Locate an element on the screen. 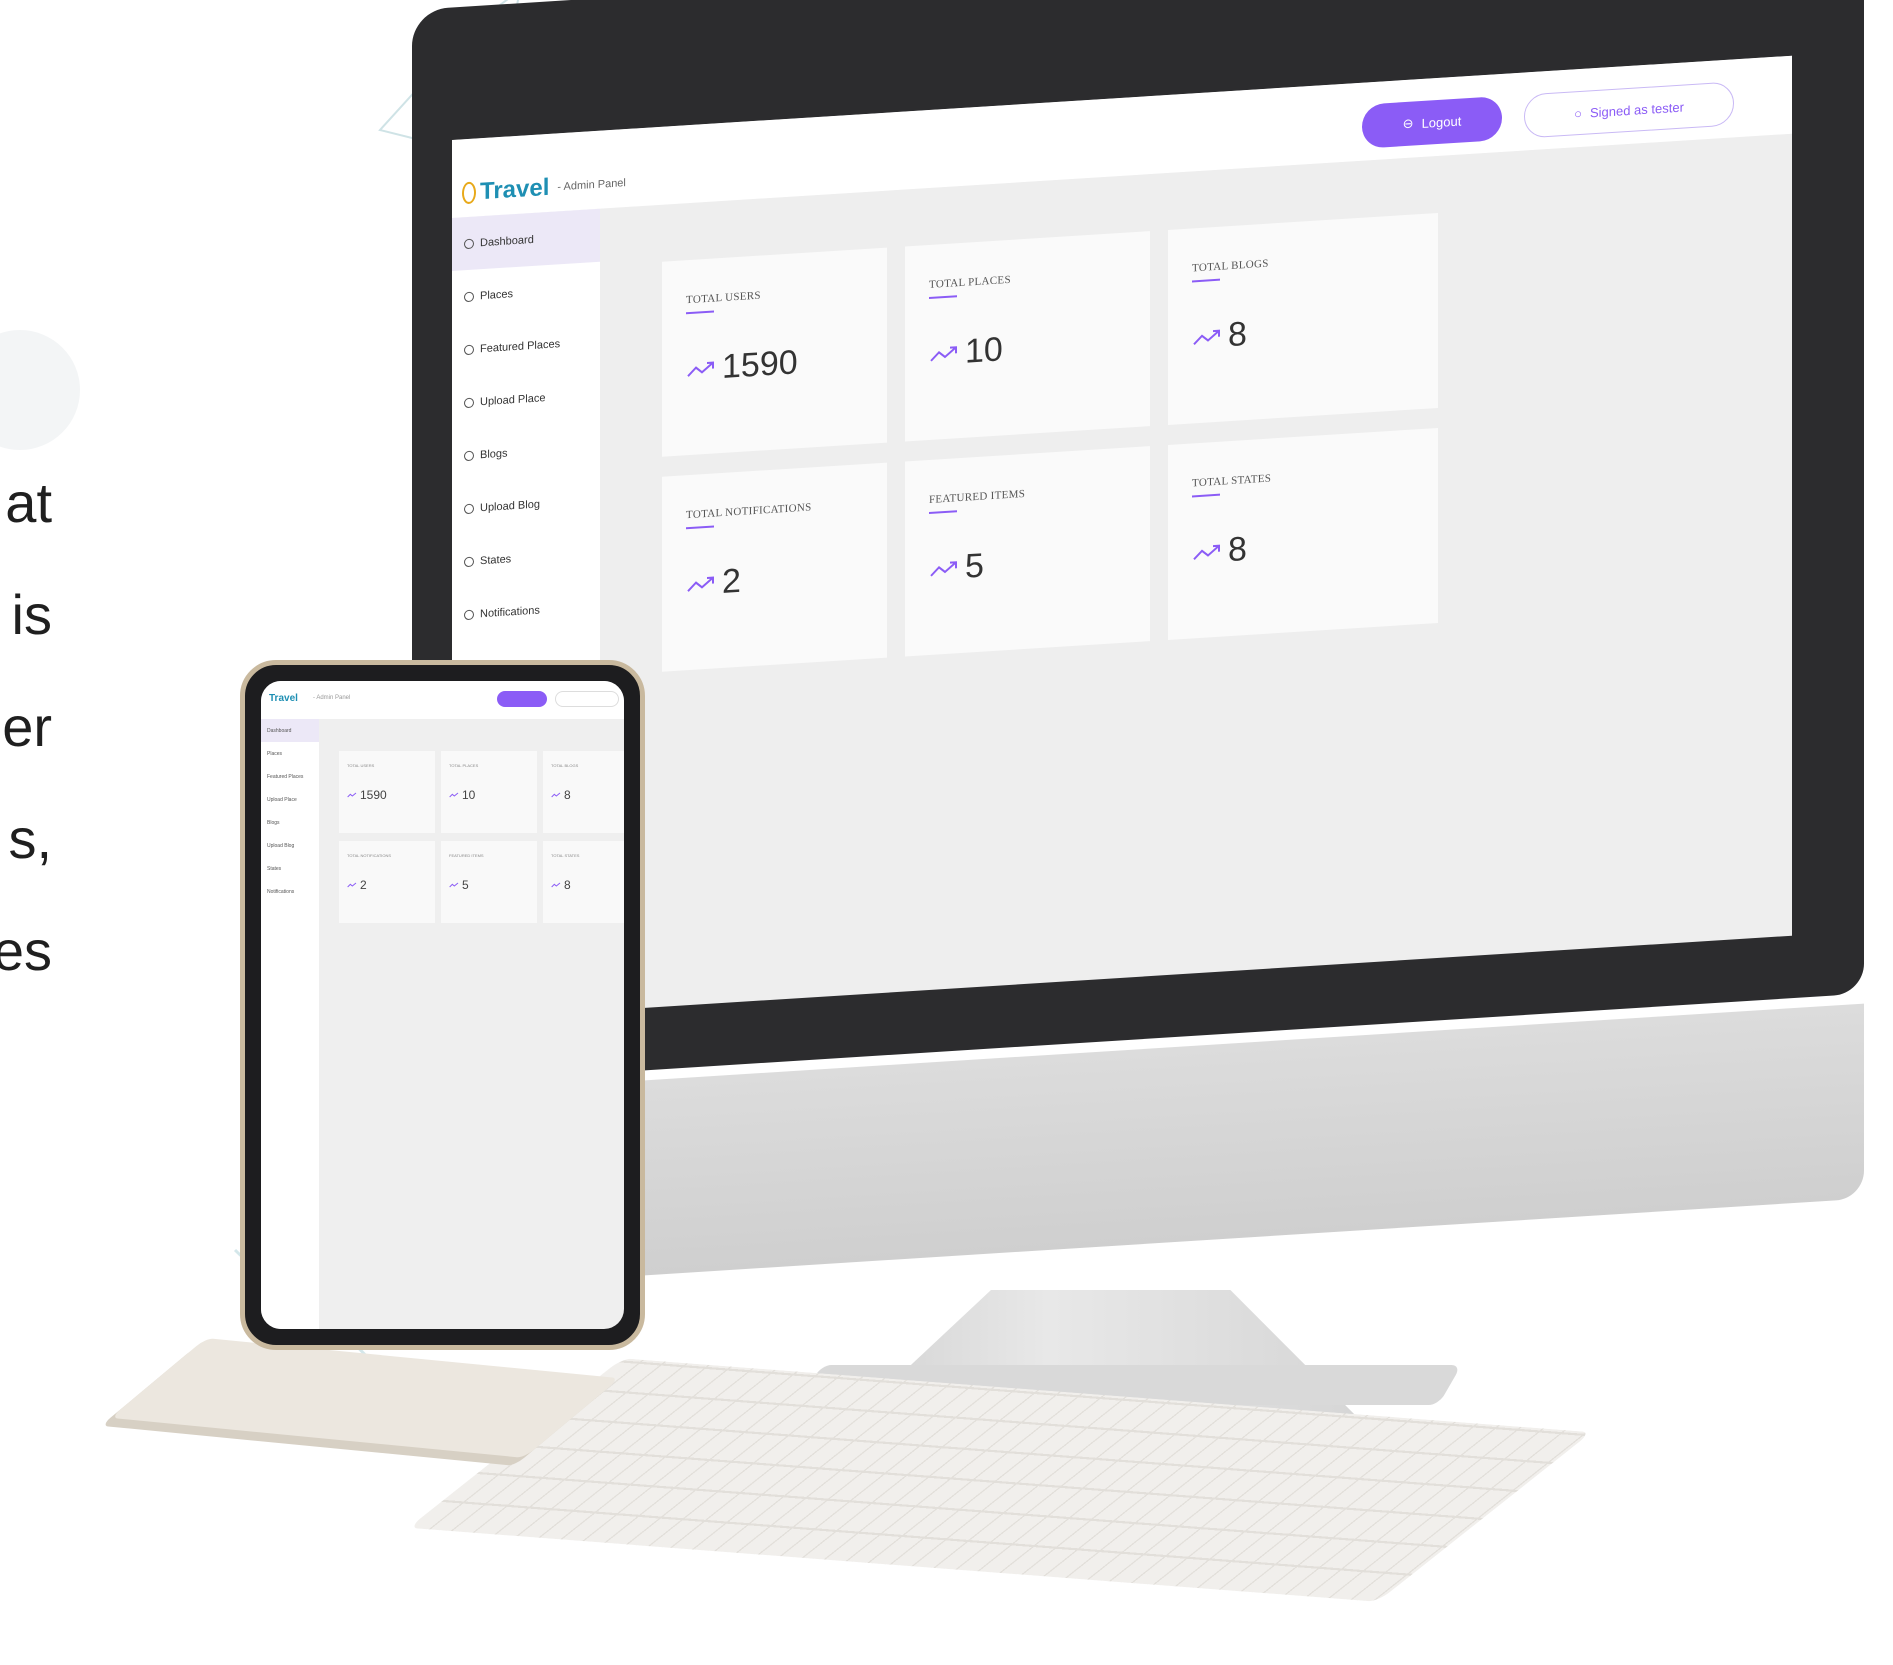  pen-icon is located at coordinates (469, 455).